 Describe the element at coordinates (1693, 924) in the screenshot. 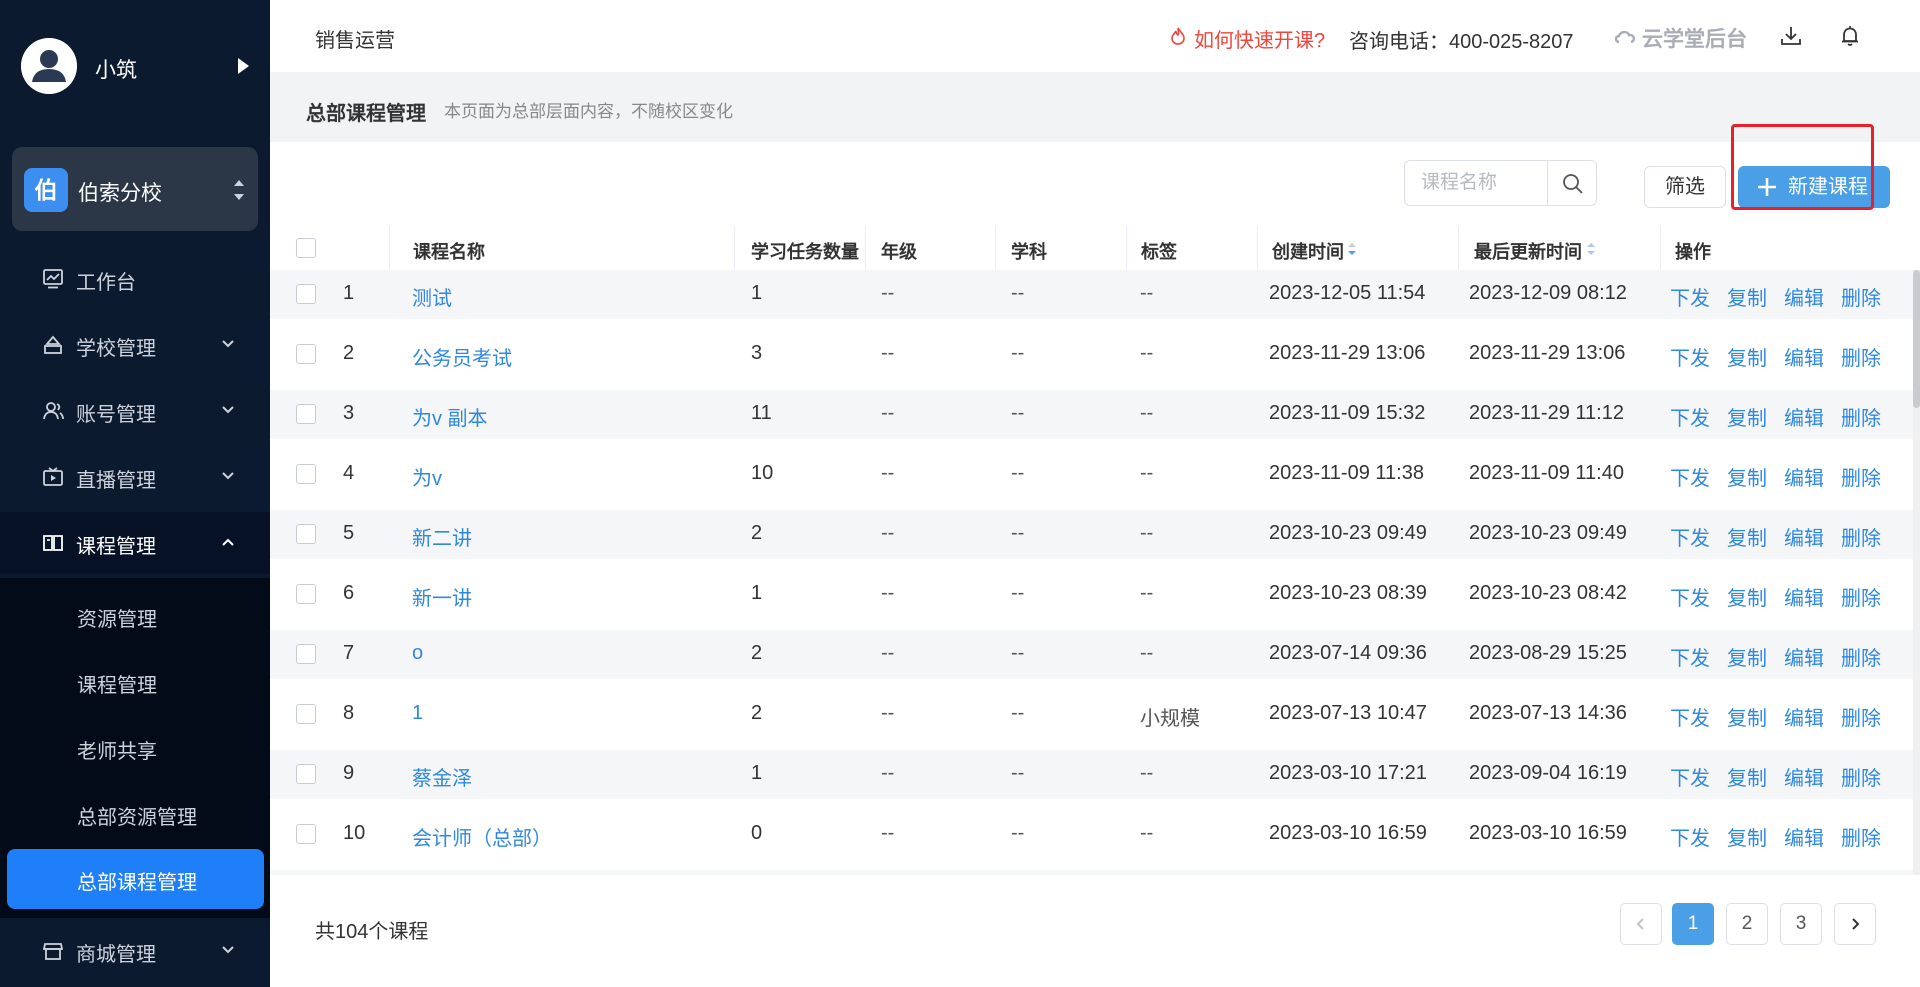

I see `page-button-1: 1` at that location.